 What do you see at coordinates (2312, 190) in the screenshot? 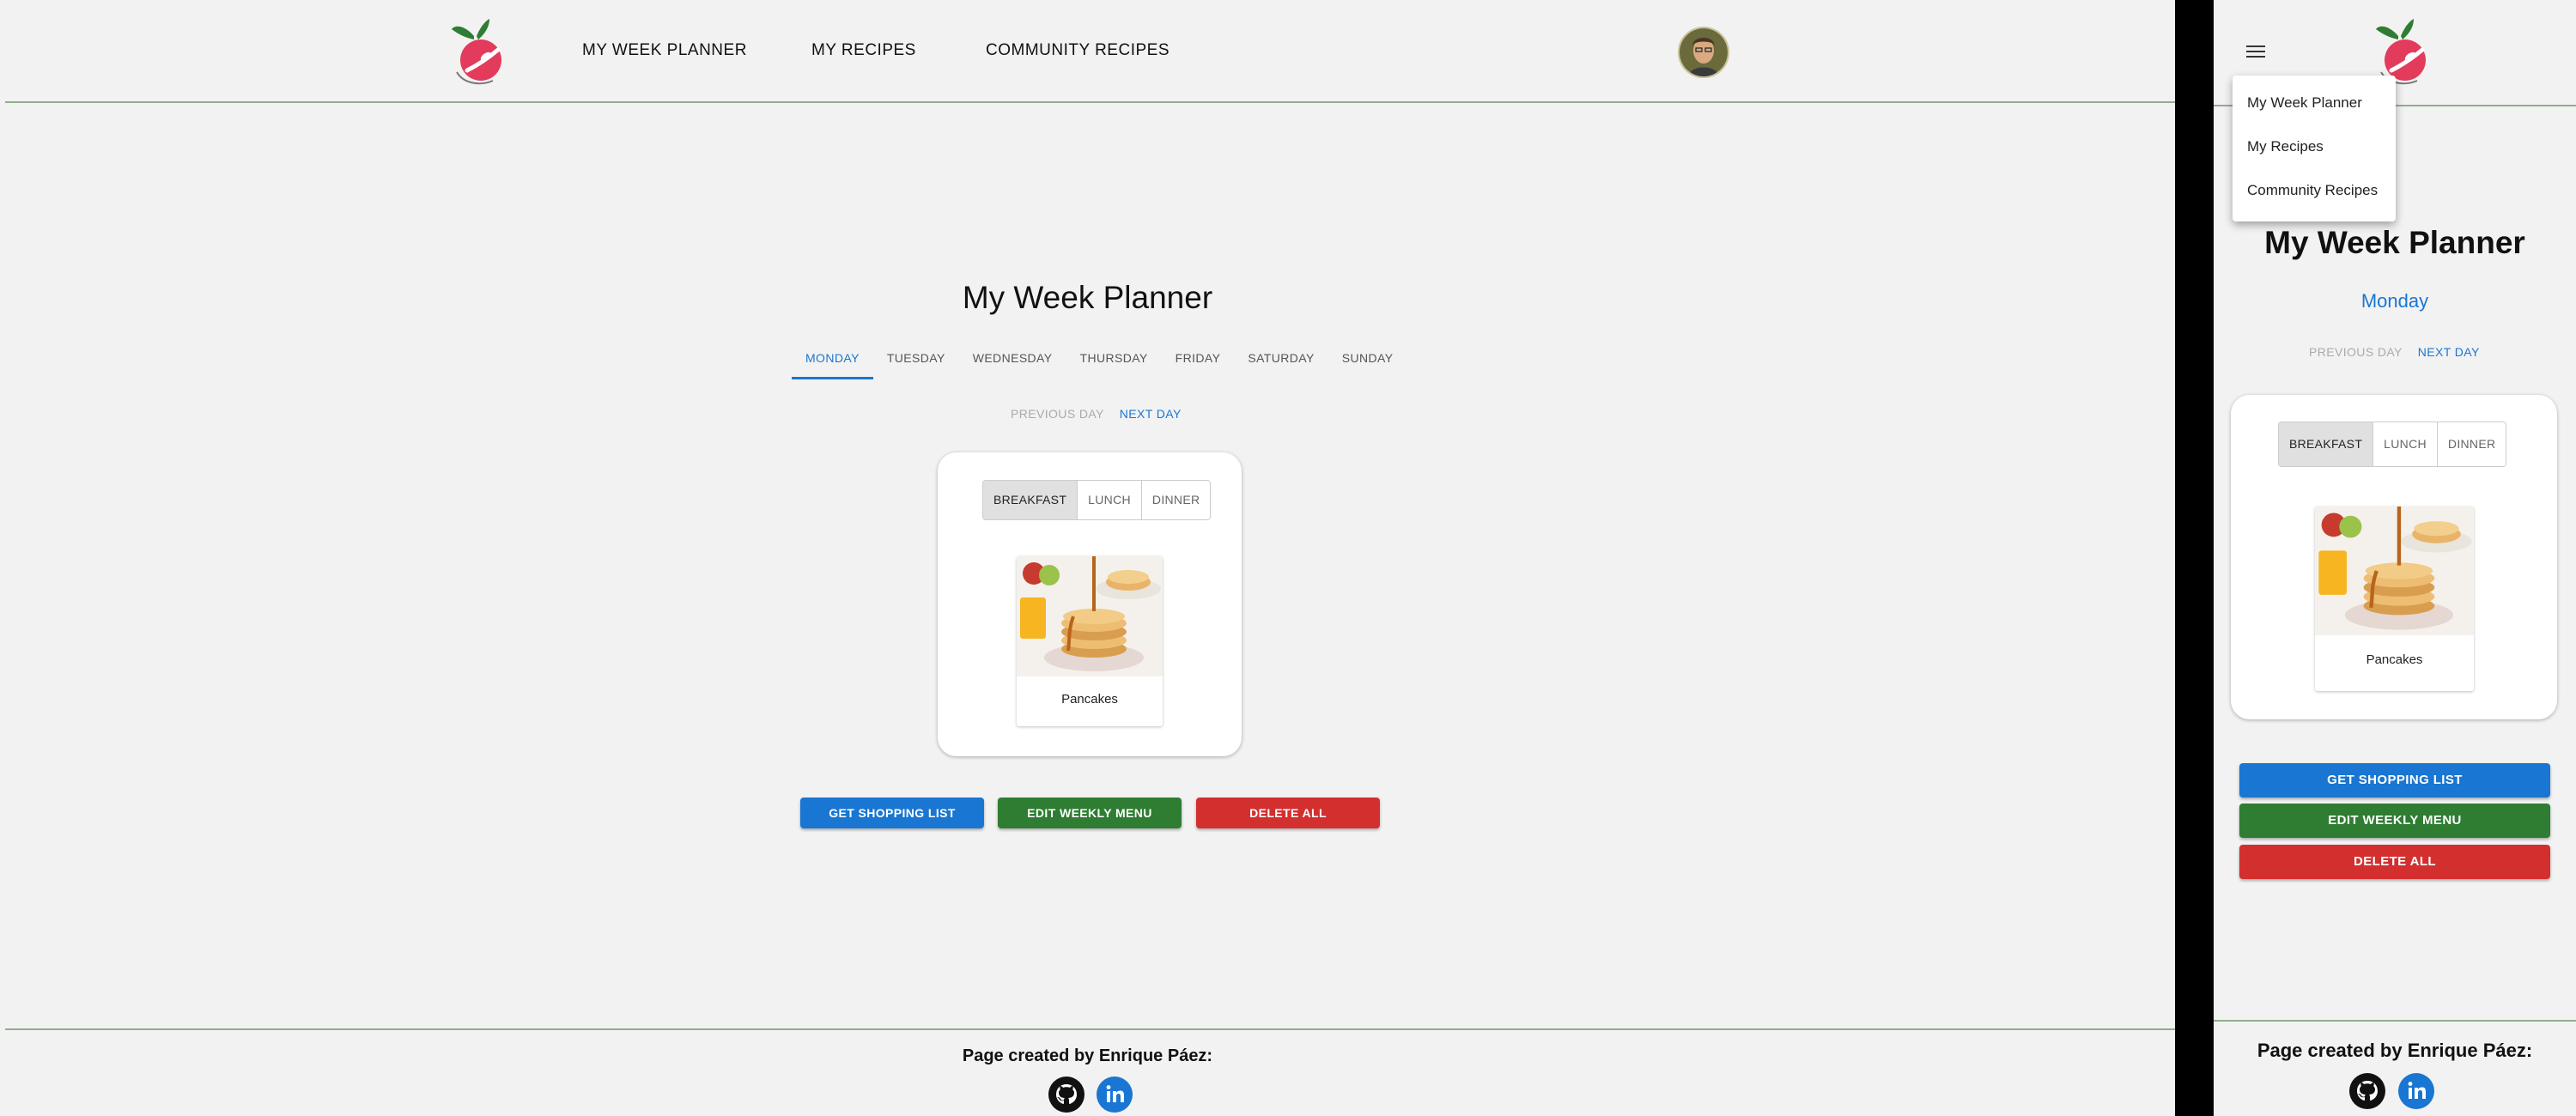
I see `menu-item-community-recipes: Community Recipes` at bounding box center [2312, 190].